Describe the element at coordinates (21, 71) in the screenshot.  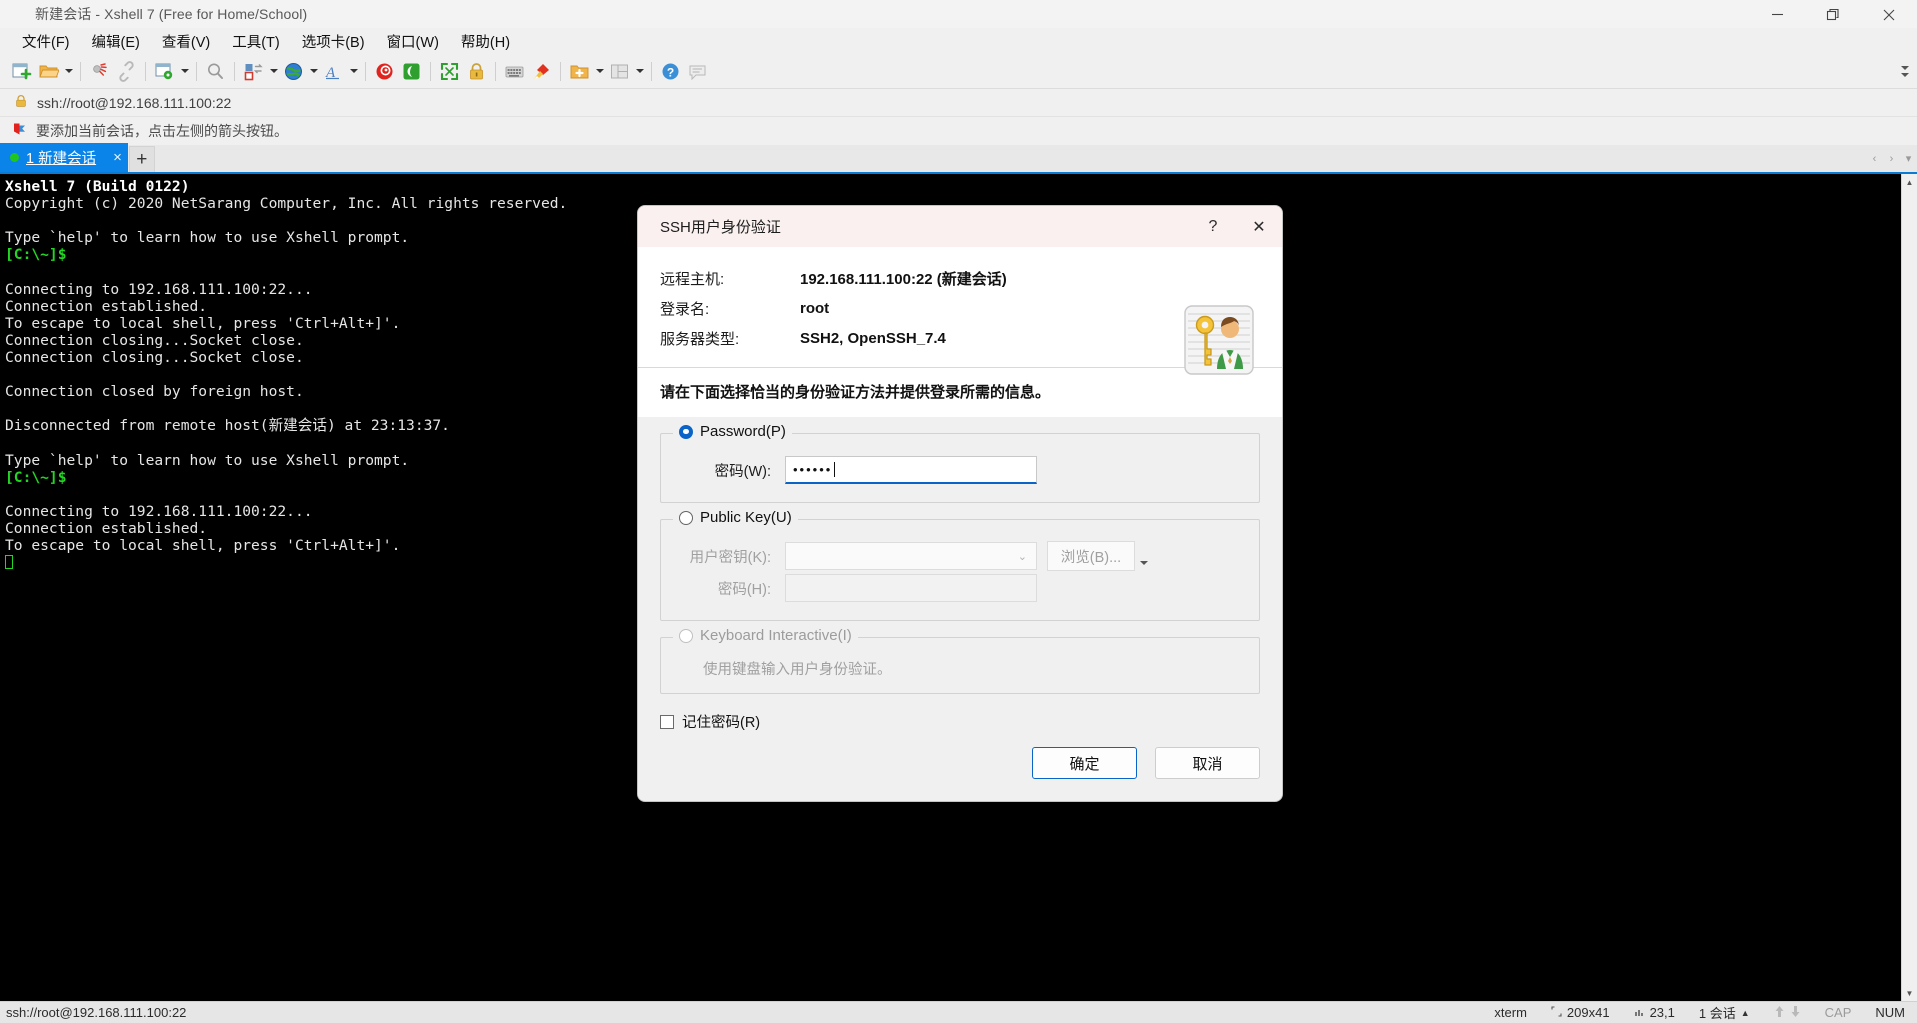
I see `new-session-icon` at that location.